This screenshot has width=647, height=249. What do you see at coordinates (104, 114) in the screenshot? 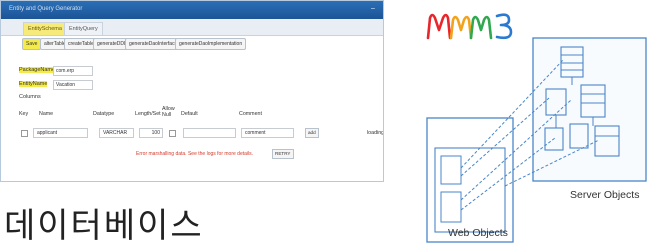
I see `column-header-datatype: Datatype` at bounding box center [104, 114].